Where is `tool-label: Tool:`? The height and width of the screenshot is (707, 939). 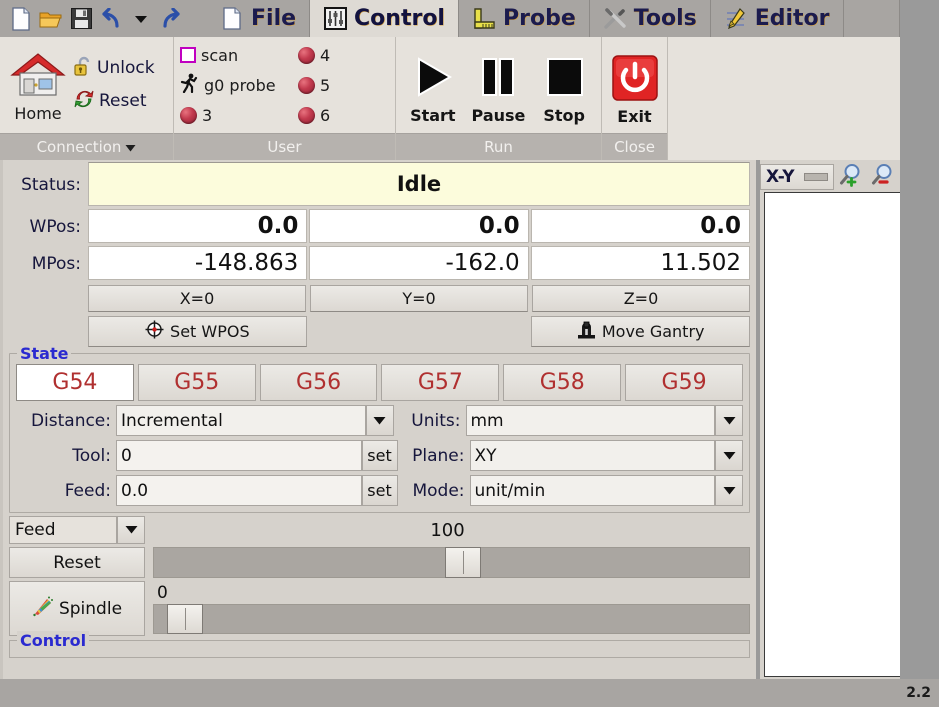 tool-label: Tool: is located at coordinates (91, 455).